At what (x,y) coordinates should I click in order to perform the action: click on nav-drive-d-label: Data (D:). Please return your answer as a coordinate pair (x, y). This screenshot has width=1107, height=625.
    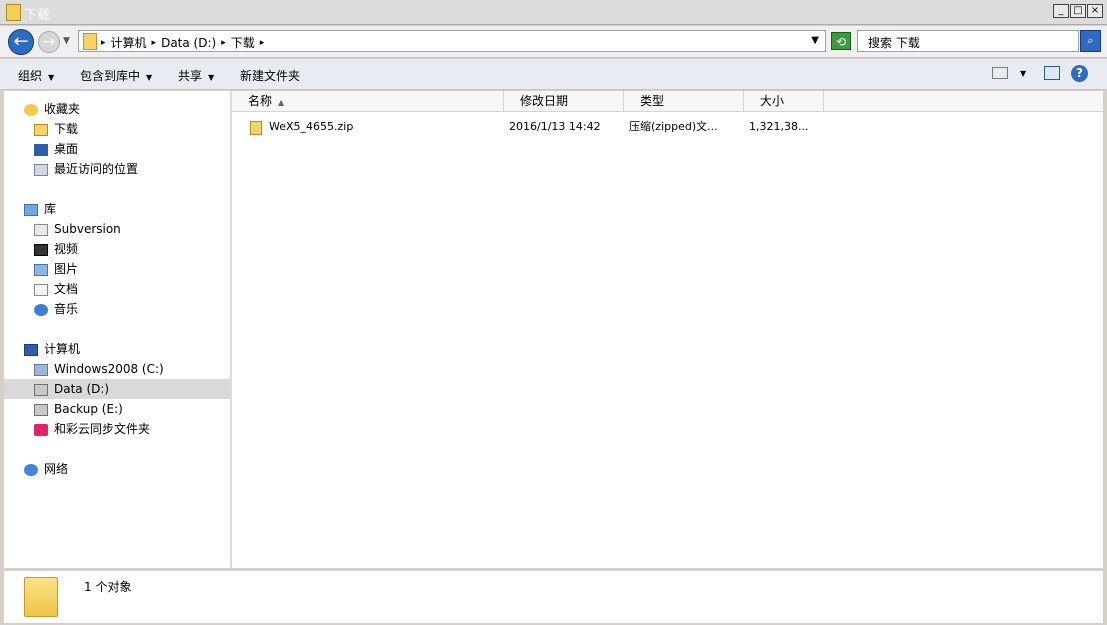
    Looking at the image, I should click on (82, 389).